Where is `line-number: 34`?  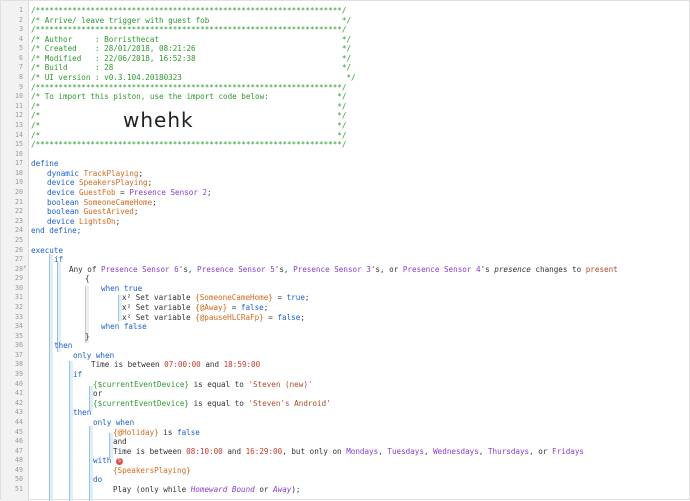 line-number: 34 is located at coordinates (19, 326).